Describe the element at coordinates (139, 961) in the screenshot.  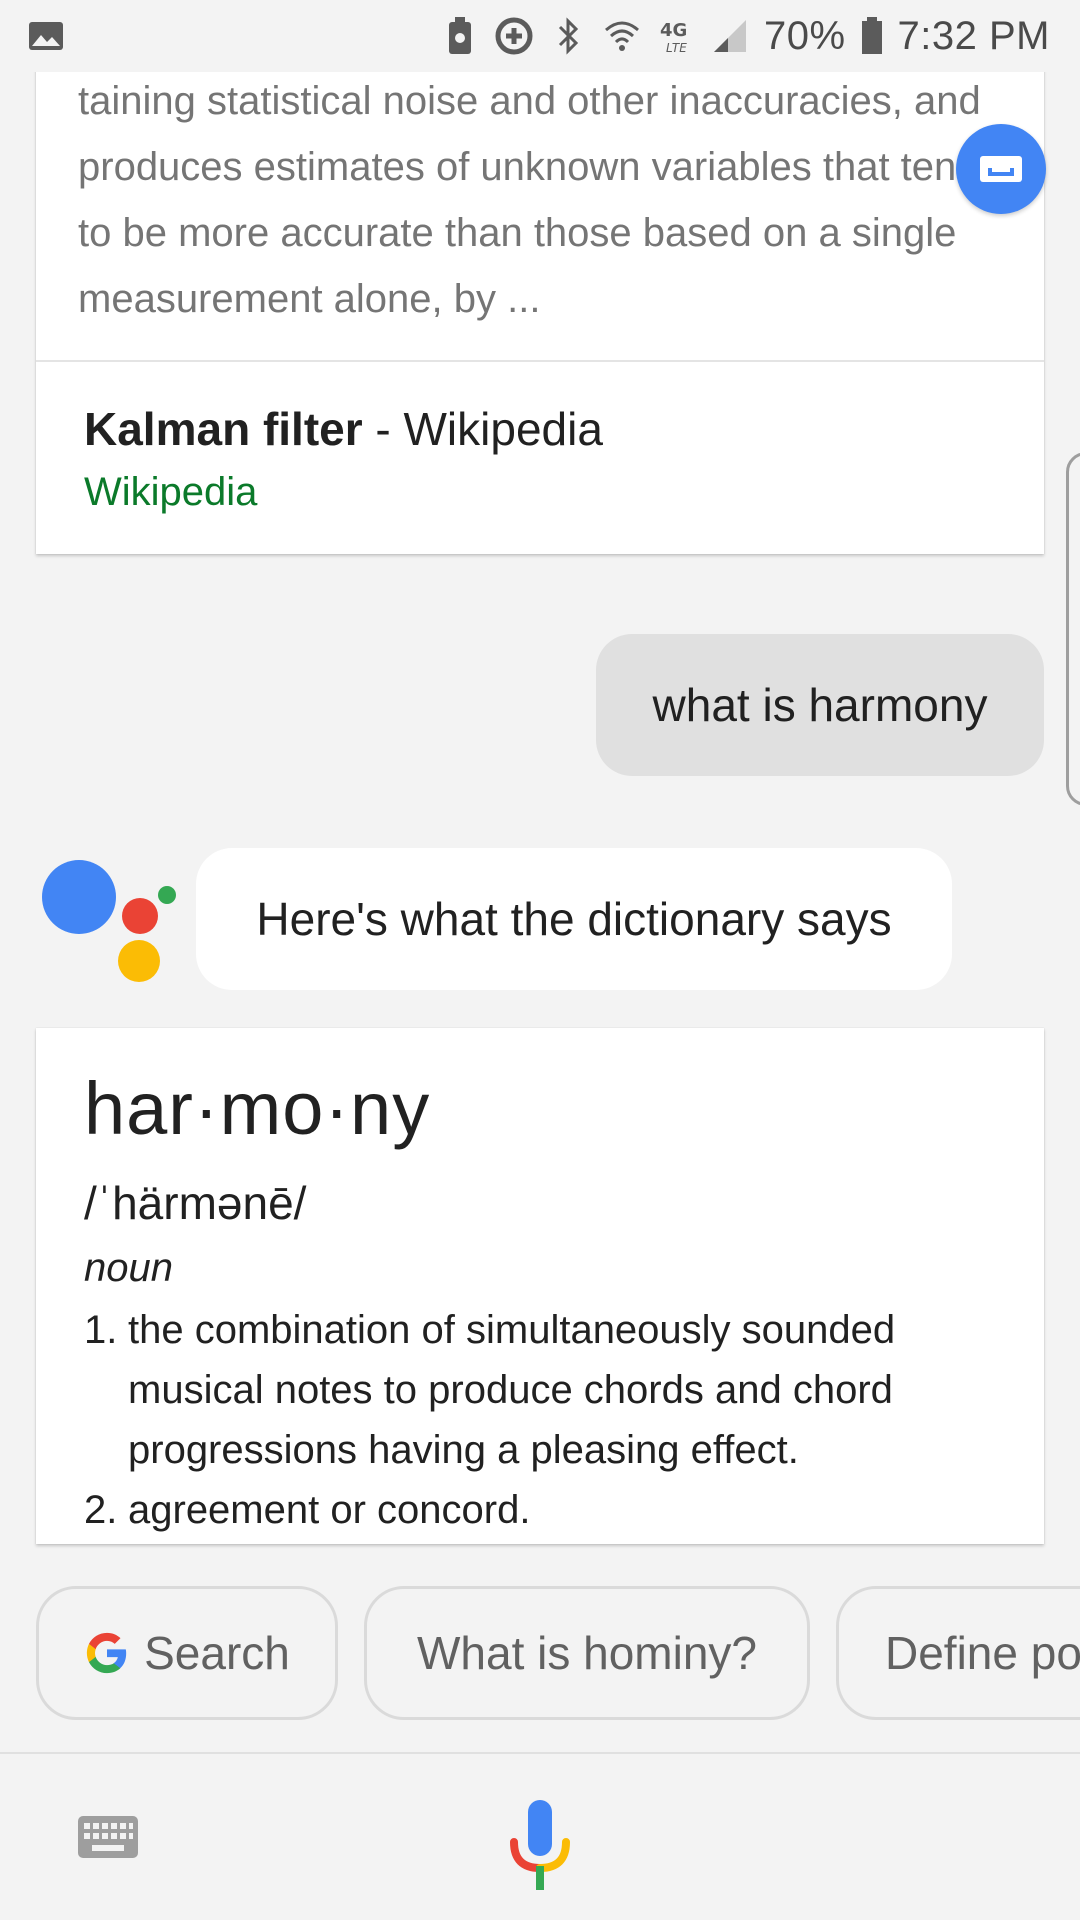
I see `assistant-logo-yellow-dot` at that location.